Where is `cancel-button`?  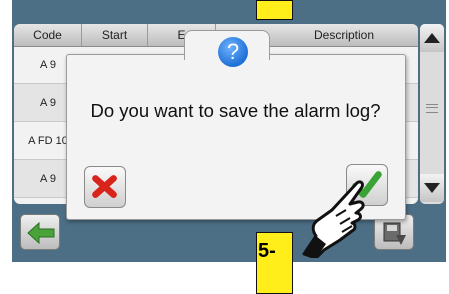 cancel-button is located at coordinates (105, 187).